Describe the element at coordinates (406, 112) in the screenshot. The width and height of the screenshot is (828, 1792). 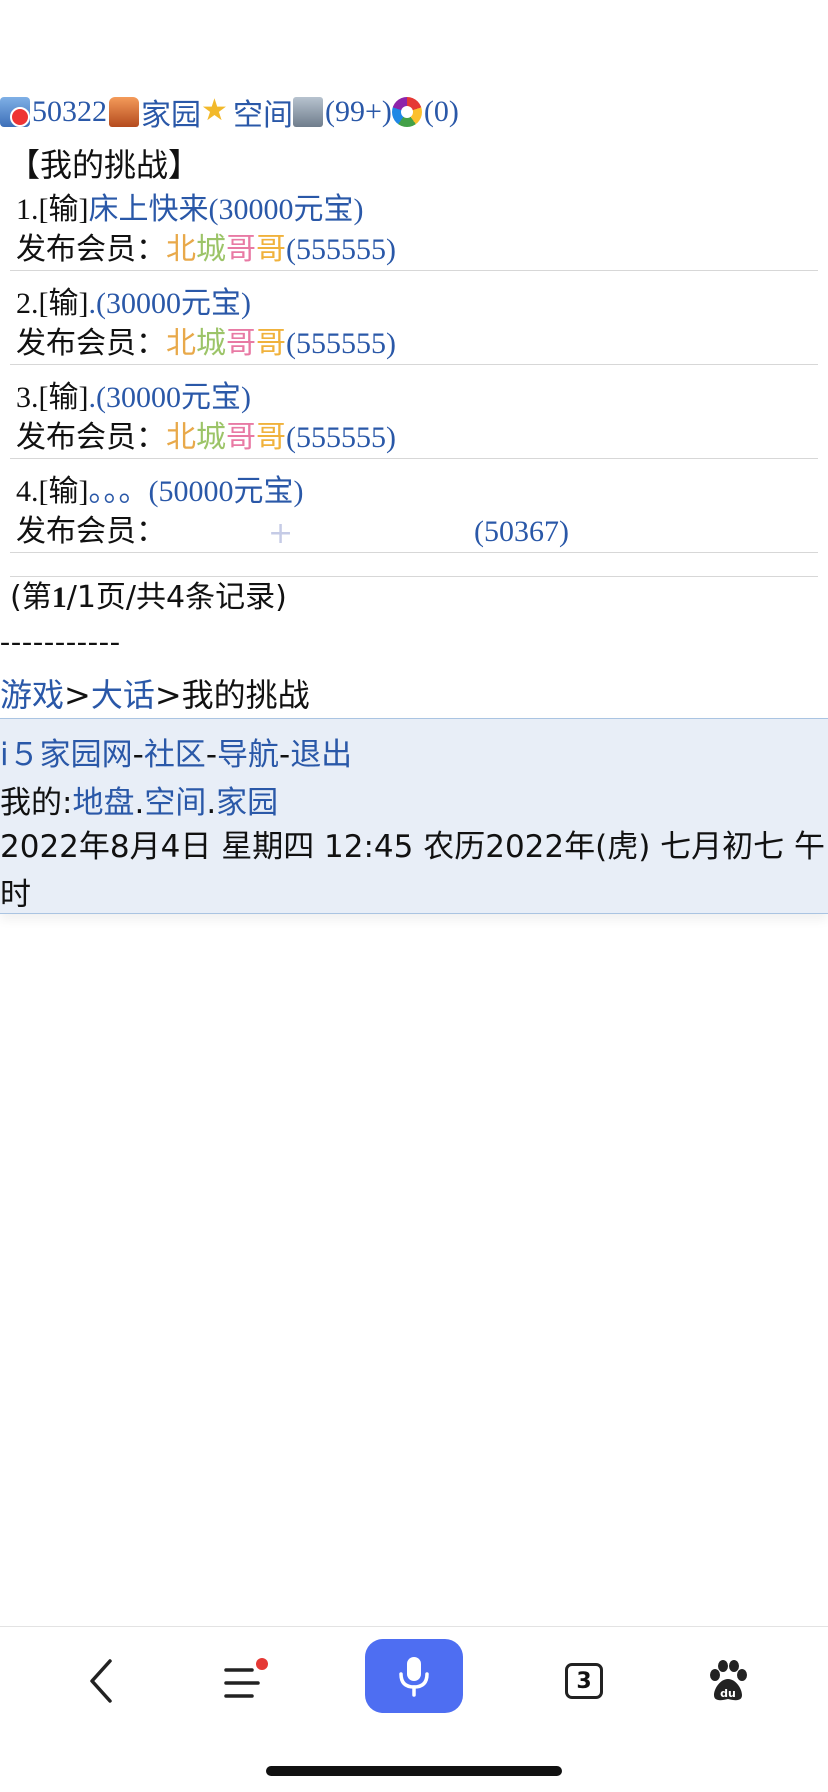
I see `color-wheel-icon` at that location.